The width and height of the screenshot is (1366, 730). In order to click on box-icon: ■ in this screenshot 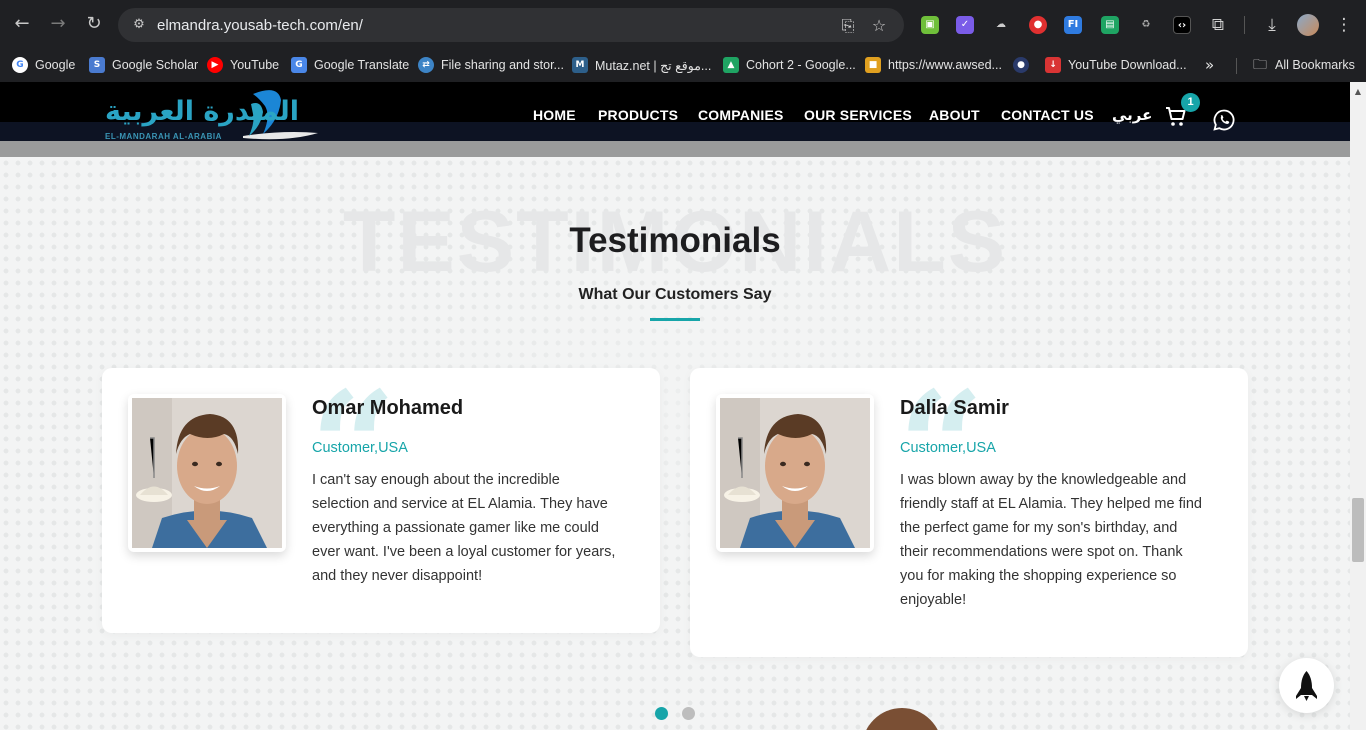, I will do `click(873, 65)`.